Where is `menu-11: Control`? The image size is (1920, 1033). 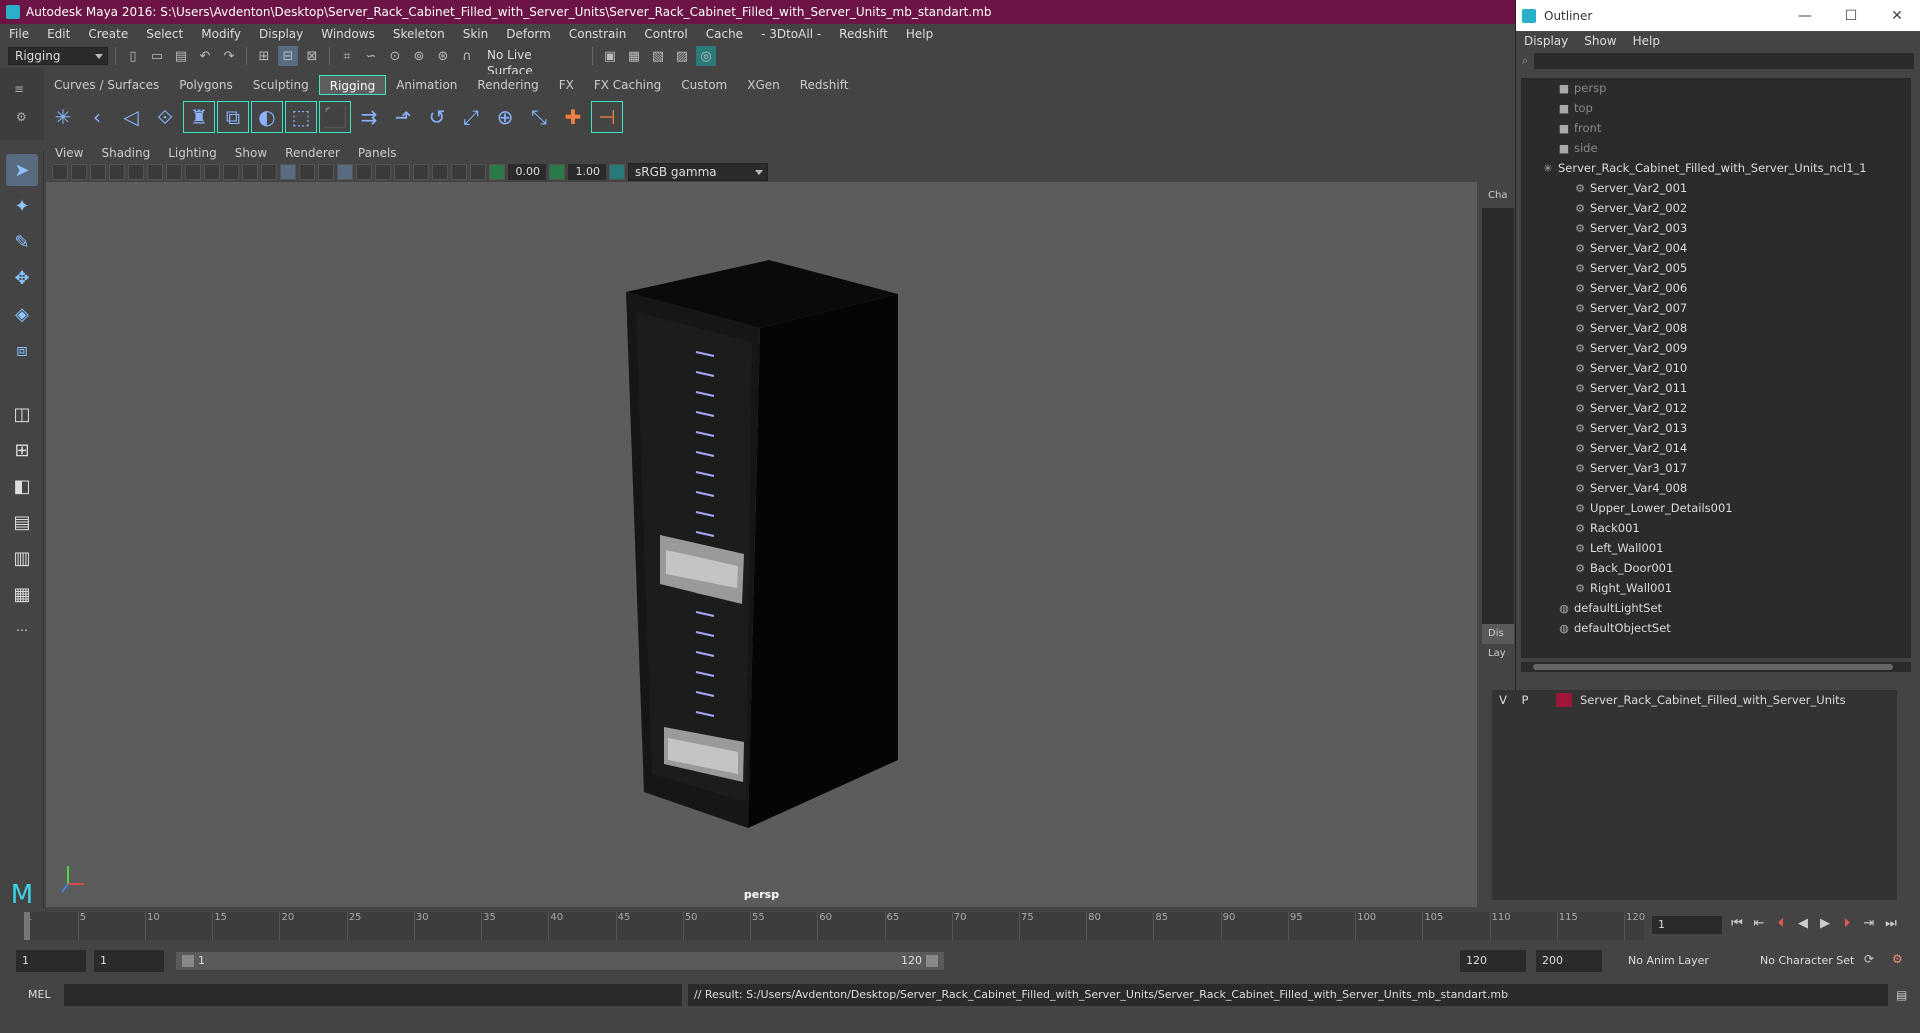
menu-11: Control is located at coordinates (665, 34).